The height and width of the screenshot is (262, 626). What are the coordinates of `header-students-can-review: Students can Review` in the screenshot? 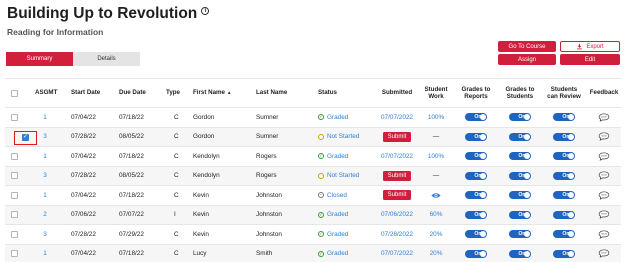 It's located at (564, 93).